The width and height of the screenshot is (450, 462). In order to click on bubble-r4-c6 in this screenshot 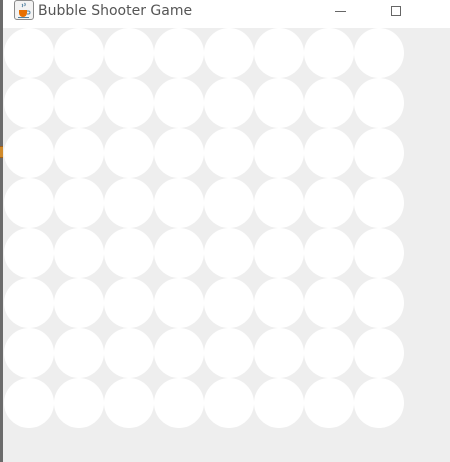, I will do `click(279, 203)`.